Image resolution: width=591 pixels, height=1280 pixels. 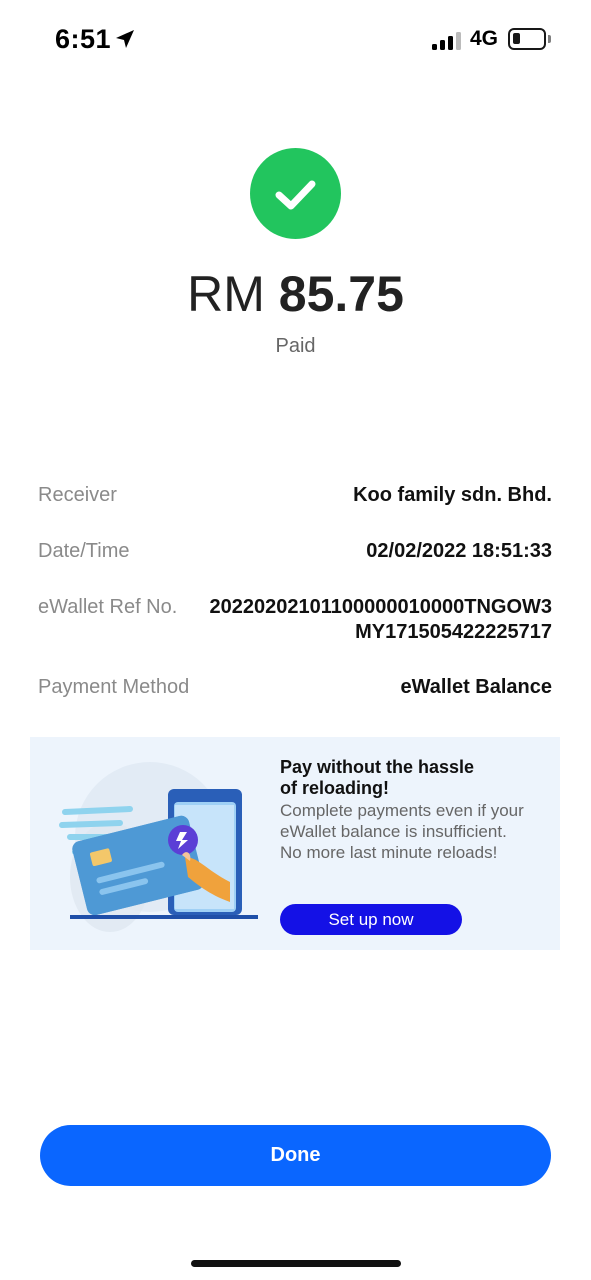 What do you see at coordinates (77, 495) in the screenshot?
I see `receiver-label: Receiver` at bounding box center [77, 495].